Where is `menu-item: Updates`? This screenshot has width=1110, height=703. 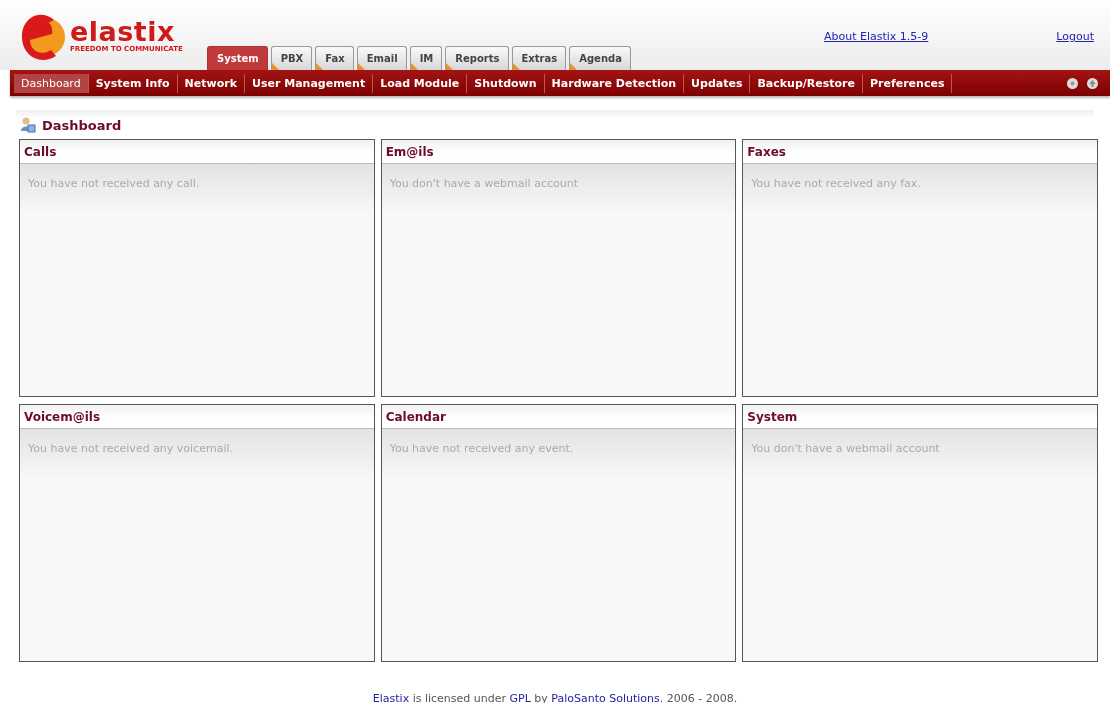 menu-item: Updates is located at coordinates (717, 83).